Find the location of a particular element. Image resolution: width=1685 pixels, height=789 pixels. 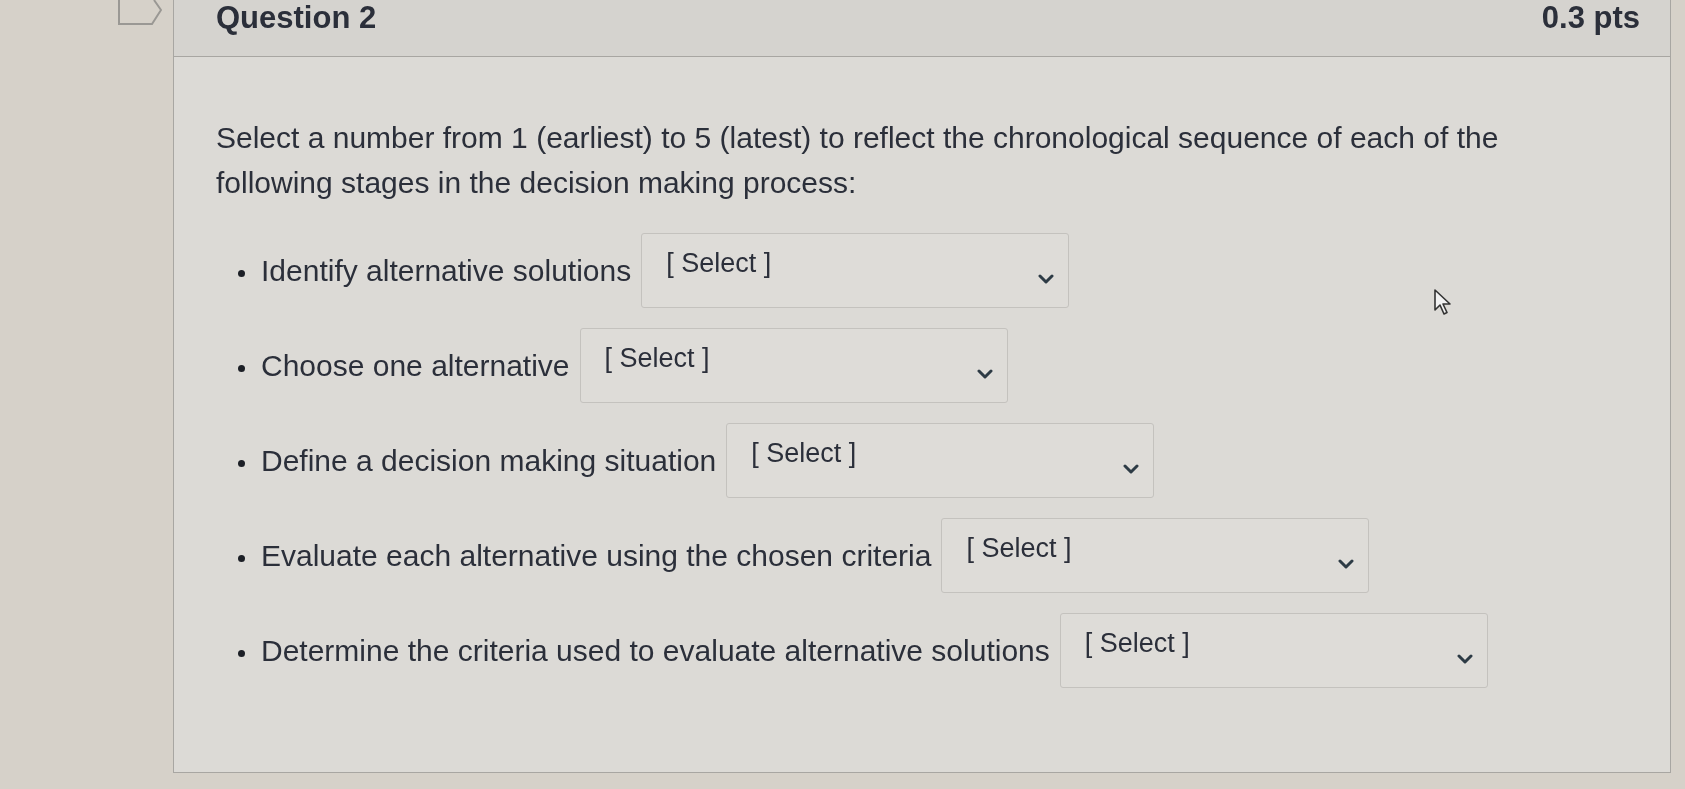

question-points: 0.3 pts is located at coordinates (1590, 17).